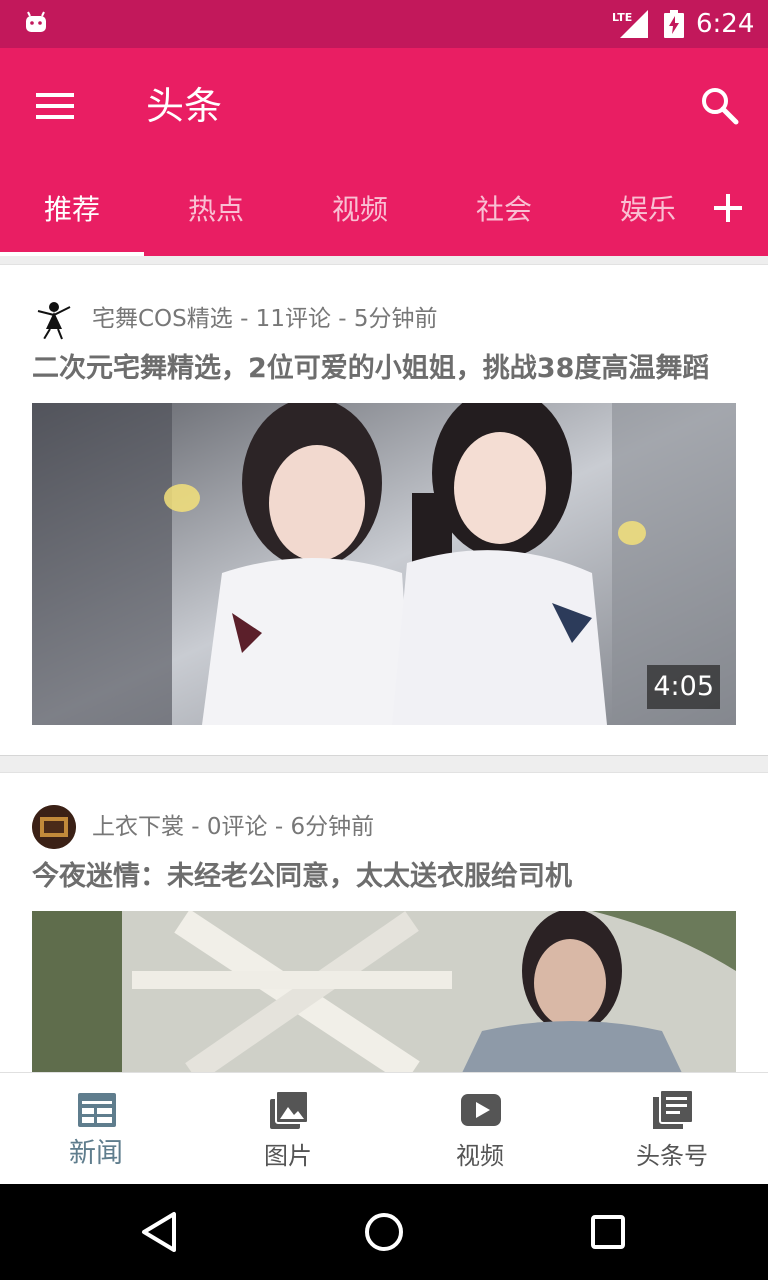  I want to click on menu-icon, so click(55, 106).